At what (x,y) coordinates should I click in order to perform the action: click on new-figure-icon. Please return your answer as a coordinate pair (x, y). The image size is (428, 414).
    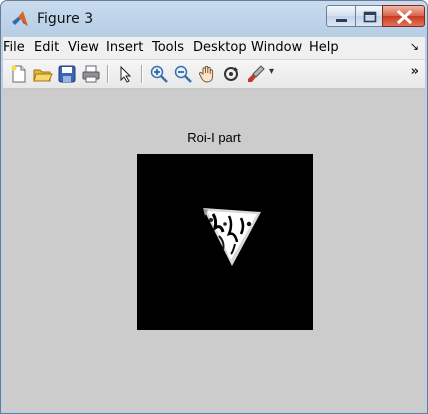
    Looking at the image, I should click on (19, 74).